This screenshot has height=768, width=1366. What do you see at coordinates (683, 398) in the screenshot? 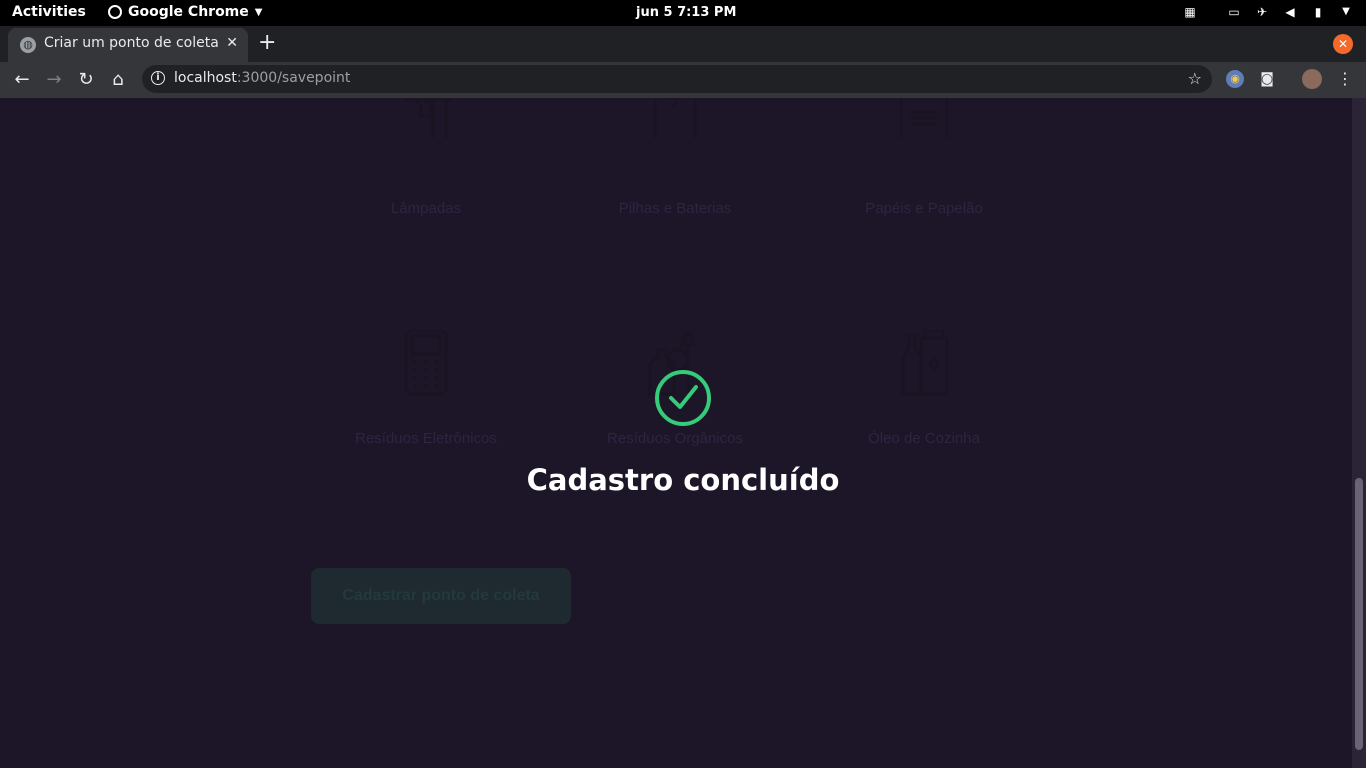
I see `check-circle-icon` at bounding box center [683, 398].